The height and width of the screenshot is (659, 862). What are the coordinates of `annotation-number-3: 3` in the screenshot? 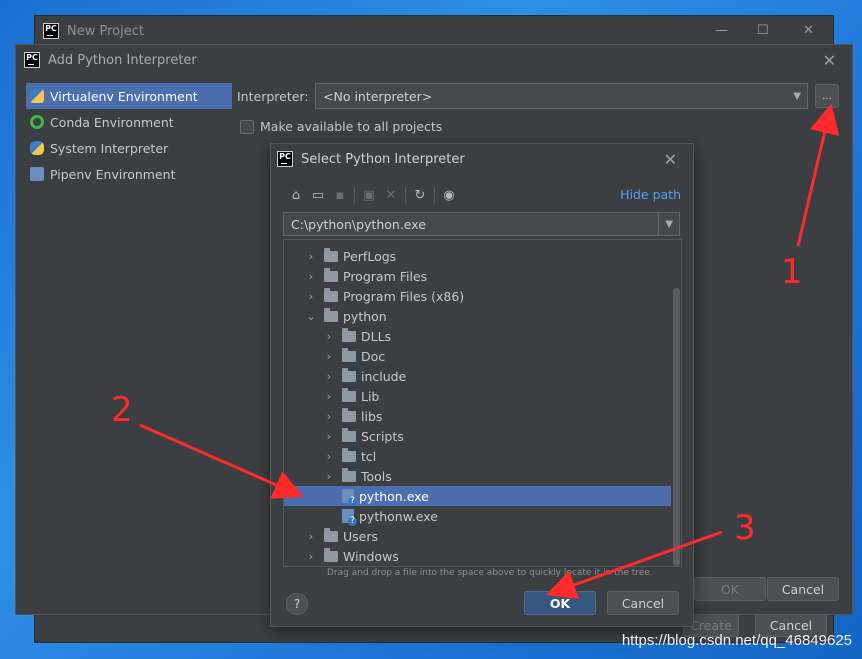 It's located at (745, 528).